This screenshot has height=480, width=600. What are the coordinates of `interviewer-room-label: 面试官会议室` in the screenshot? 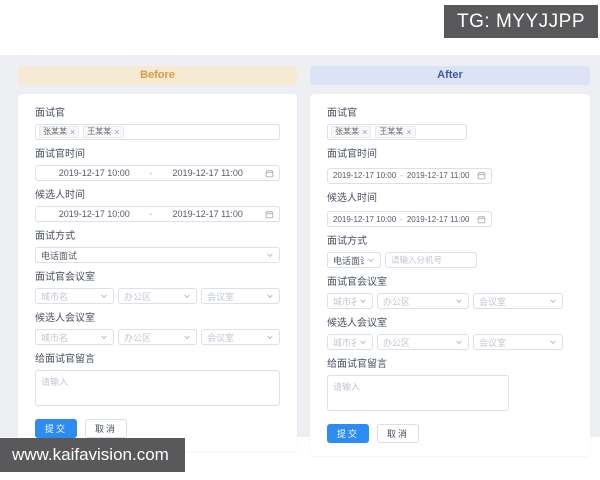 It's located at (357, 282).